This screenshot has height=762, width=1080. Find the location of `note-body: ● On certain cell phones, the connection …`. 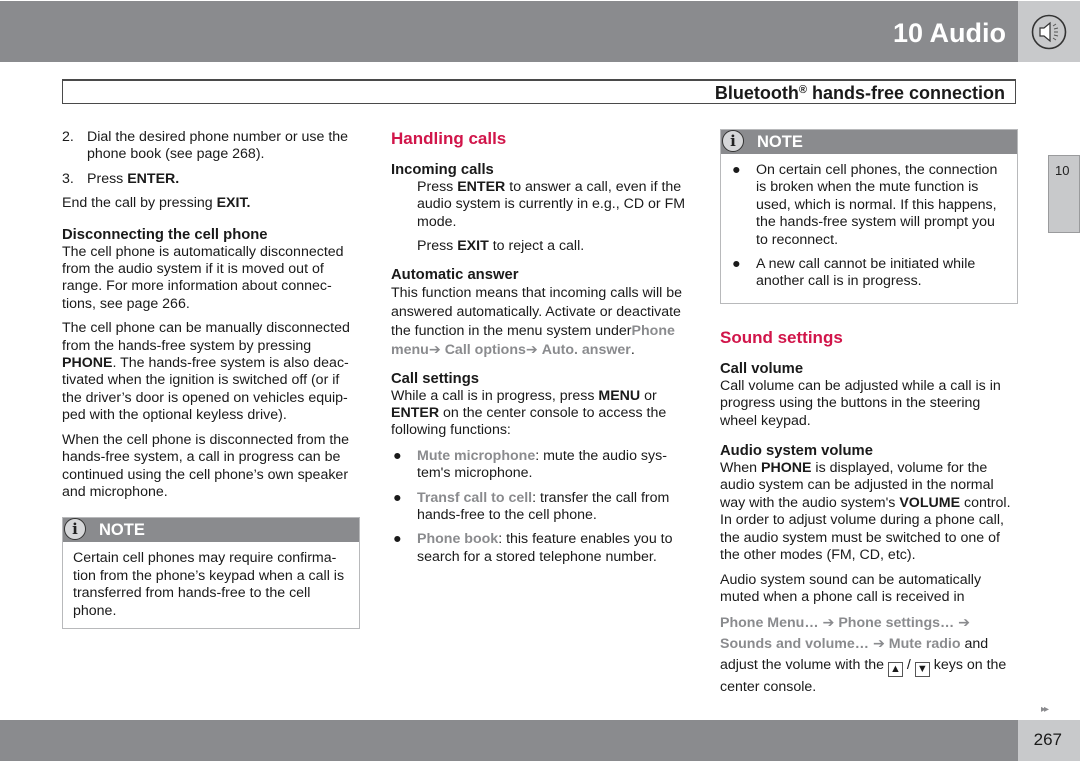

note-body: ● On certain cell phones, the connection … is located at coordinates (869, 228).